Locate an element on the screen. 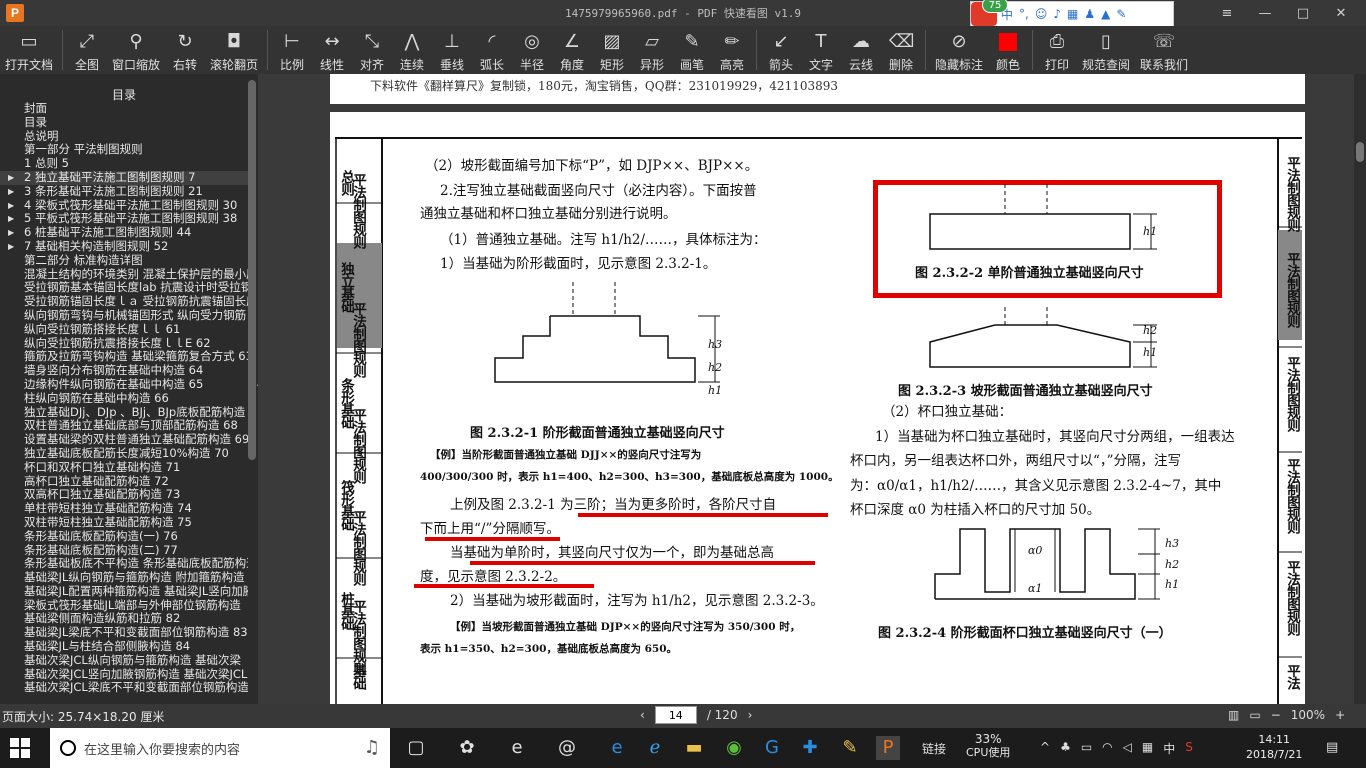  toc-item: 第一部分 平法制图规则 is located at coordinates (124, 150).